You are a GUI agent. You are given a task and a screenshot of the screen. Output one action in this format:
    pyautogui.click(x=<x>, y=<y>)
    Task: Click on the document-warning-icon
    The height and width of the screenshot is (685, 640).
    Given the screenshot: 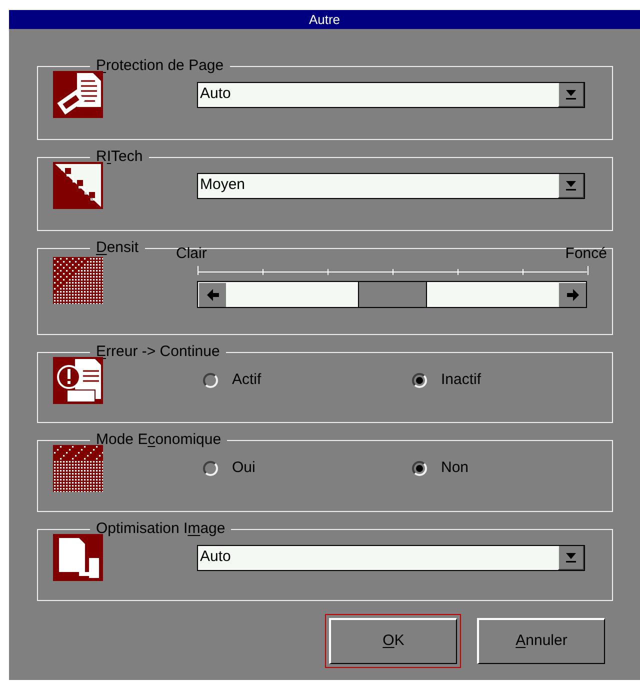 What is the action you would take?
    pyautogui.click(x=78, y=380)
    